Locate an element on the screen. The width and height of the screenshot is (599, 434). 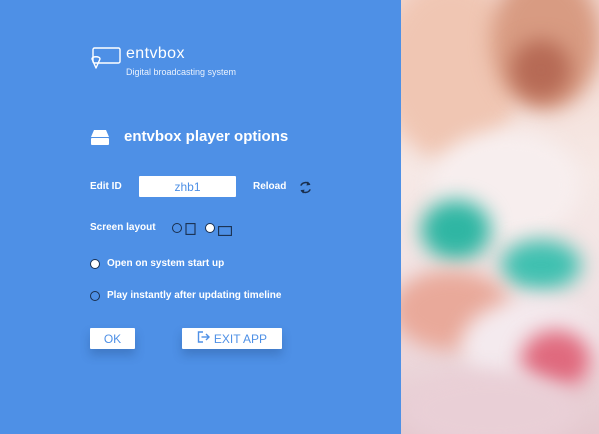
app-name: entvbox is located at coordinates (155, 53).